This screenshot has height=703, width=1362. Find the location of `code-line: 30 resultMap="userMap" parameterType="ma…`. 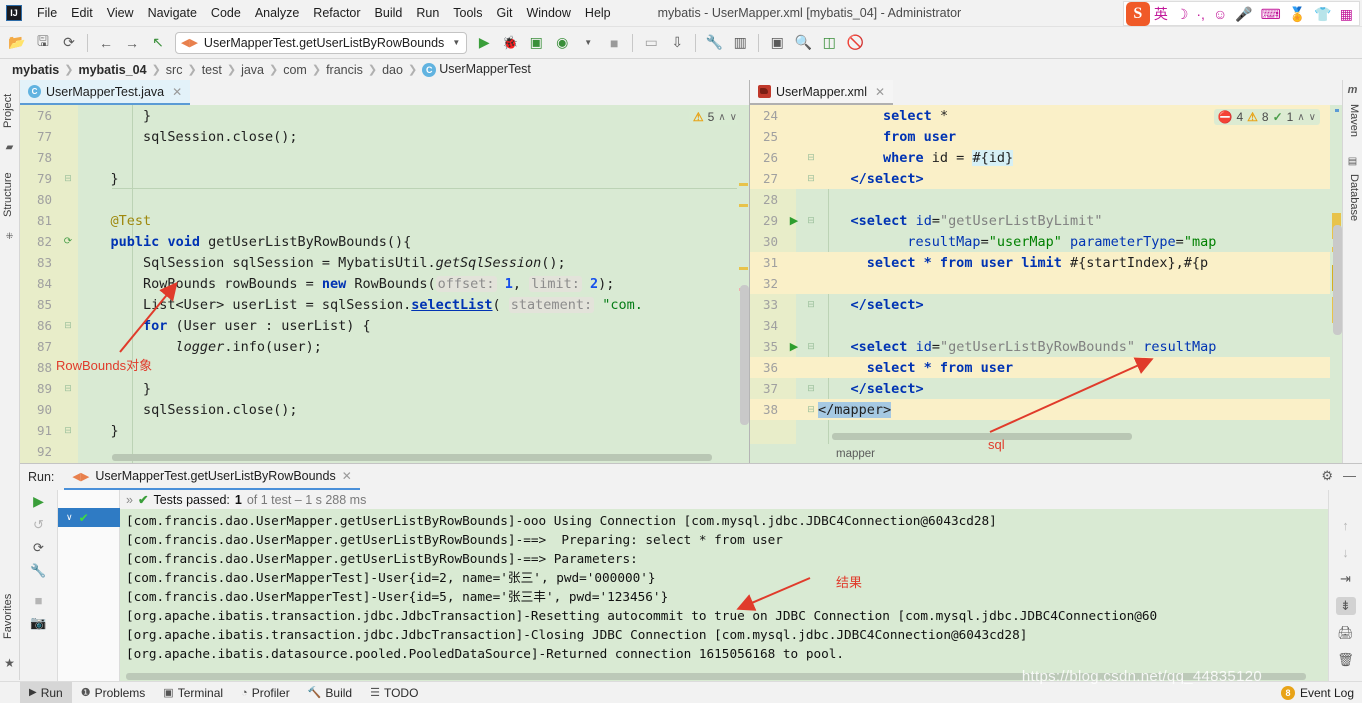

code-line: 30 resultMap="userMap" parameterType="ma… is located at coordinates (1046, 241).